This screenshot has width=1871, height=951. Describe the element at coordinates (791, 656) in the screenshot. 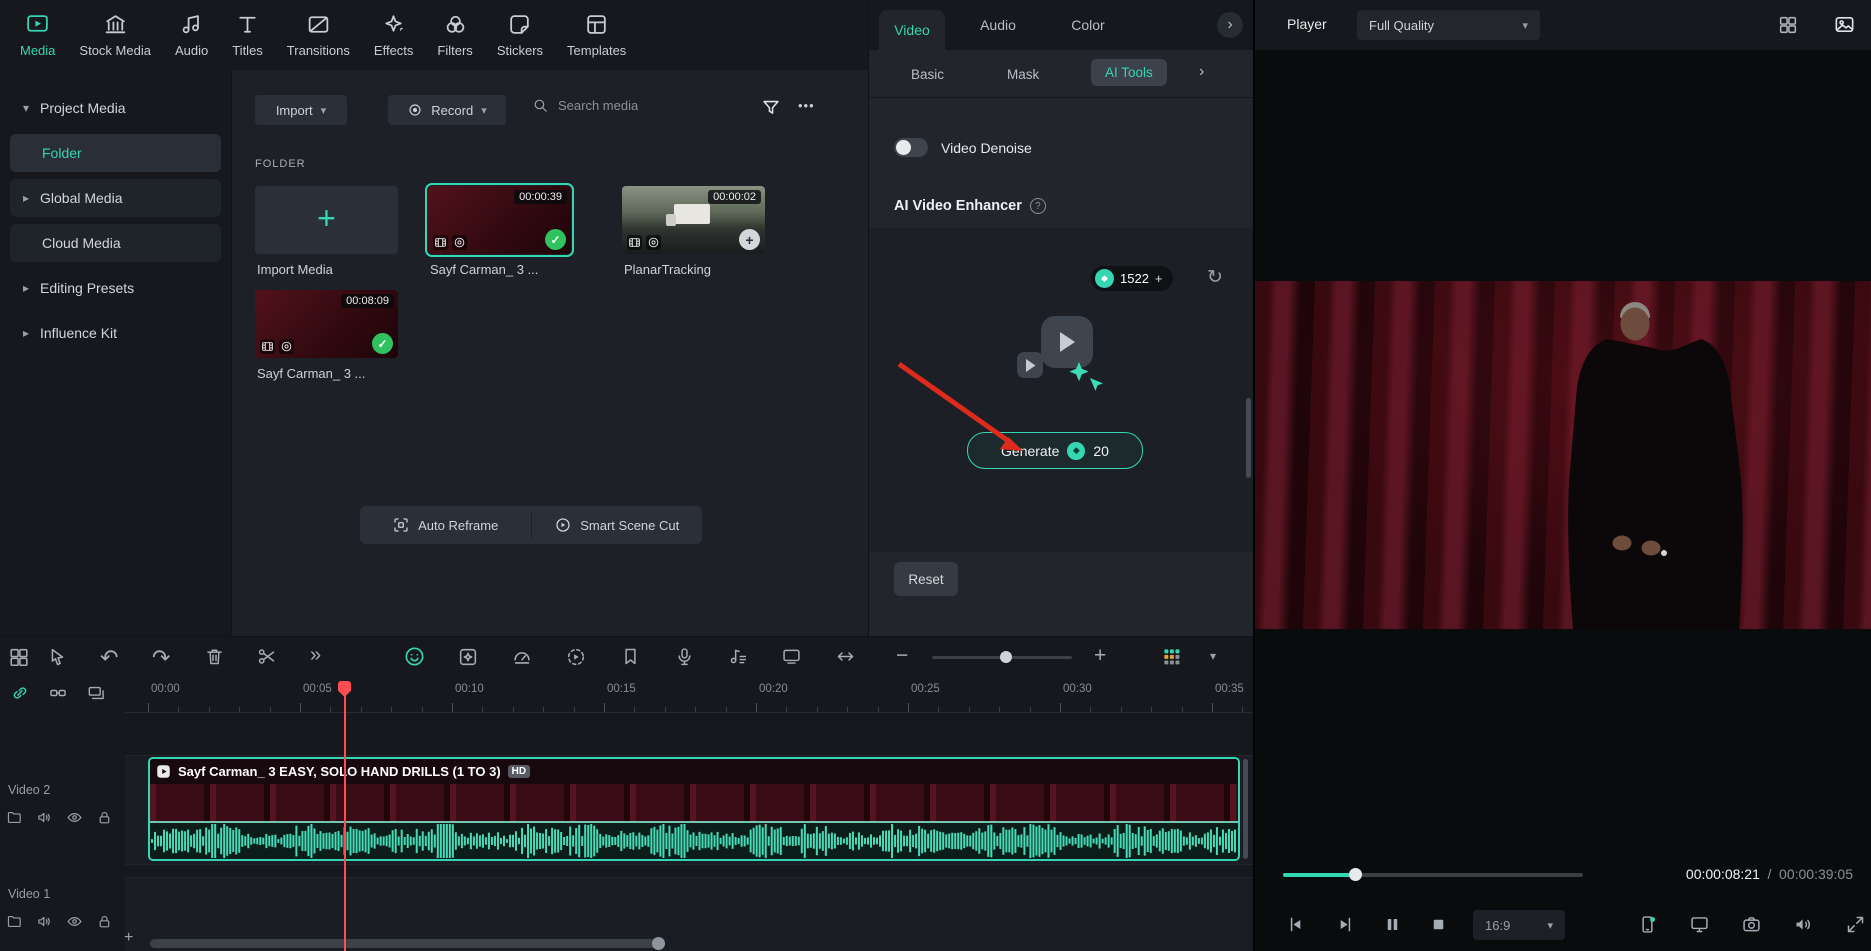

I see `screen-device-button` at that location.